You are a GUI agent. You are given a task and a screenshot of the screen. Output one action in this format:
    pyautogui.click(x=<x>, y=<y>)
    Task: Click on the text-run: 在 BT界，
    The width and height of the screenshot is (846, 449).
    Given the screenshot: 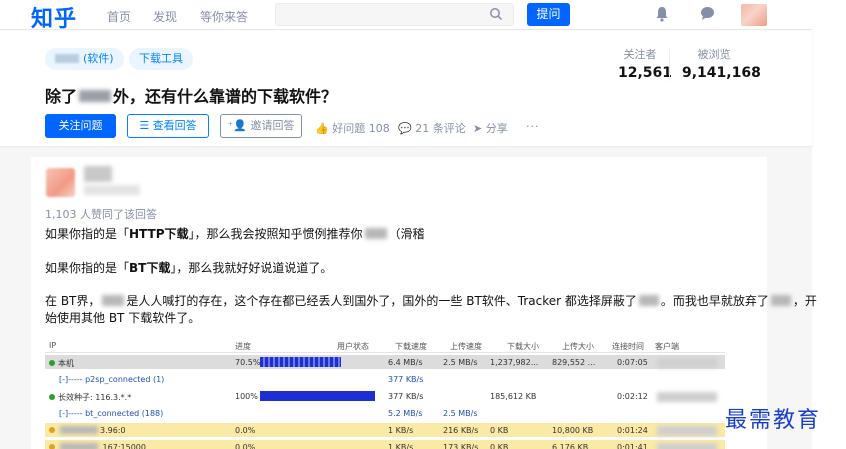 What is the action you would take?
    pyautogui.click(x=73, y=301)
    